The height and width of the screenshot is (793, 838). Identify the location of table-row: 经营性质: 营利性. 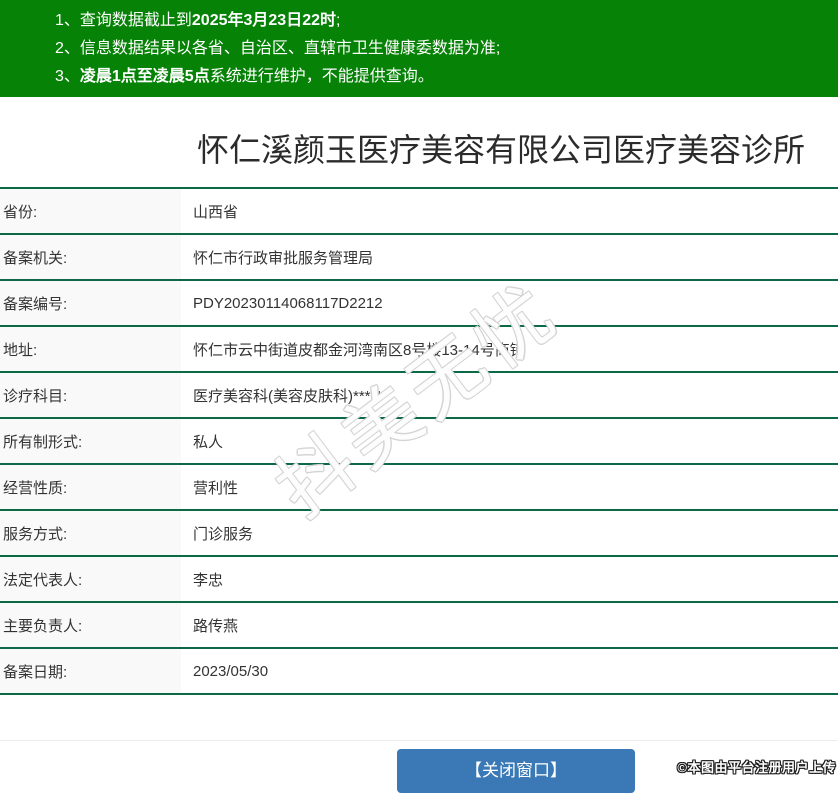
(419, 488).